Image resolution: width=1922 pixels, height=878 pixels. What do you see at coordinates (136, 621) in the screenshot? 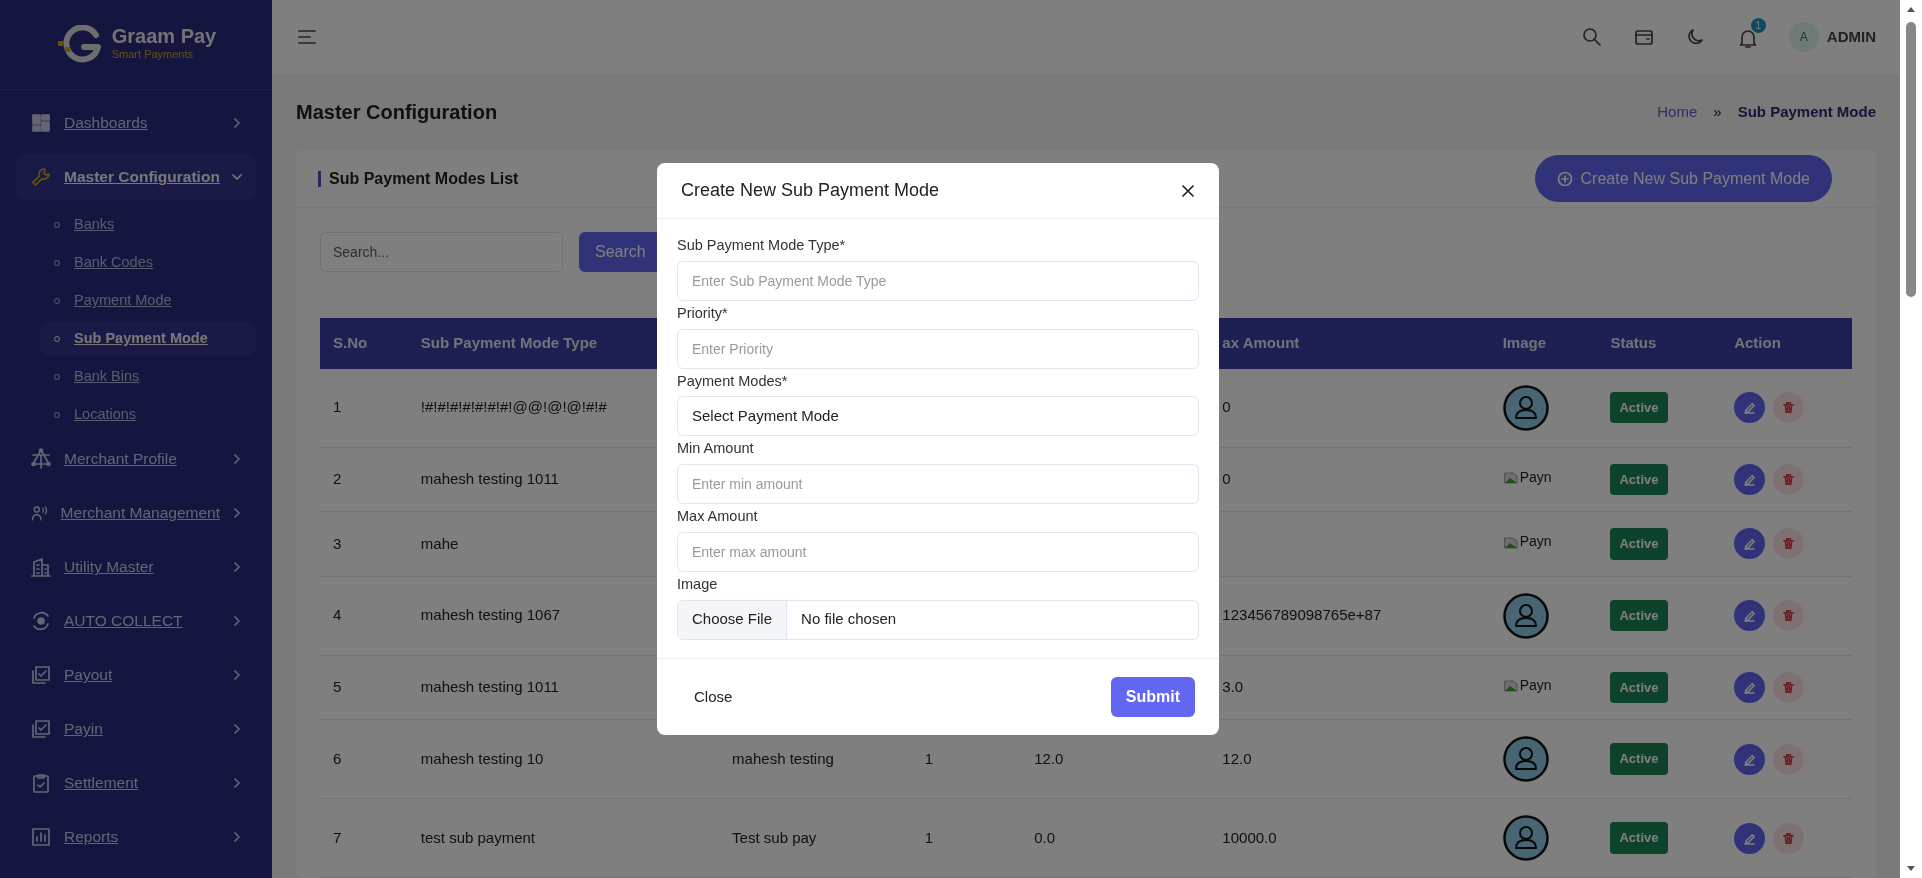
I see `sidebar-item: AUTO COLLECT` at bounding box center [136, 621].